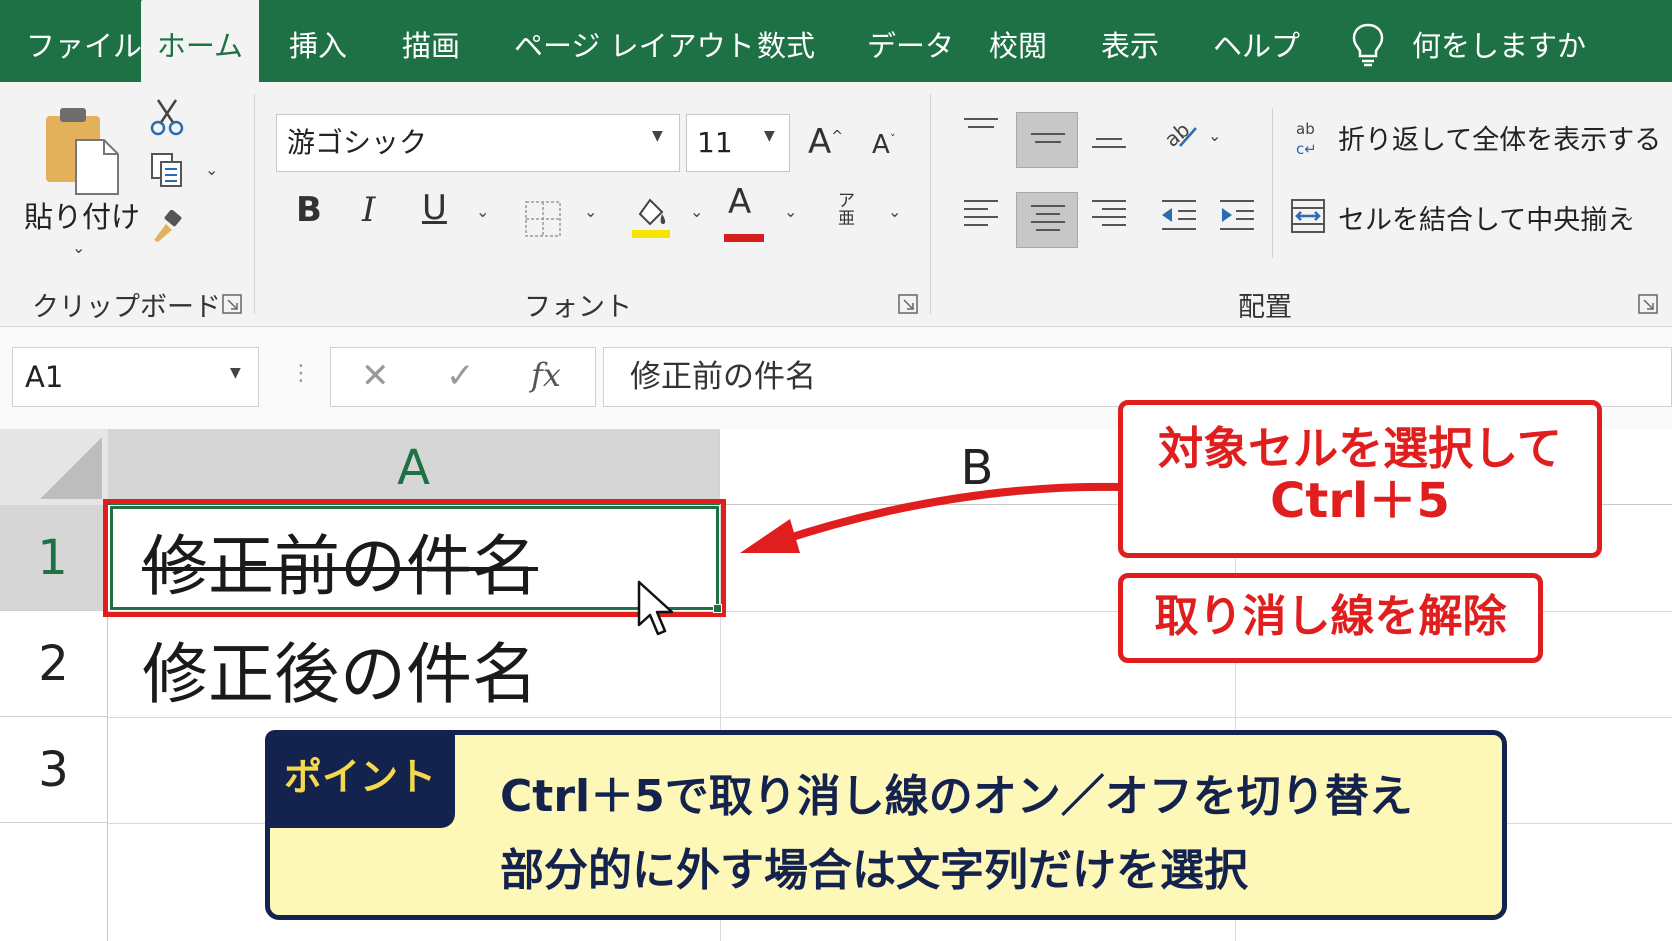  I want to click on font-color-swatch, so click(744, 238).